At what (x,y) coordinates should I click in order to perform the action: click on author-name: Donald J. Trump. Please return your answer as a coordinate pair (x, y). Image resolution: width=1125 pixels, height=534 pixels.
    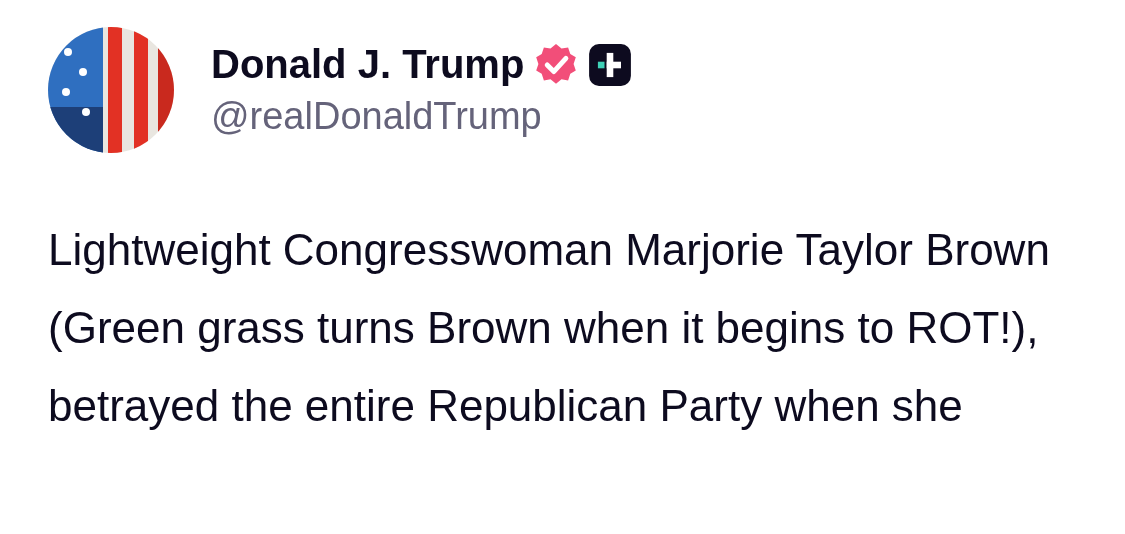
    Looking at the image, I should click on (368, 64).